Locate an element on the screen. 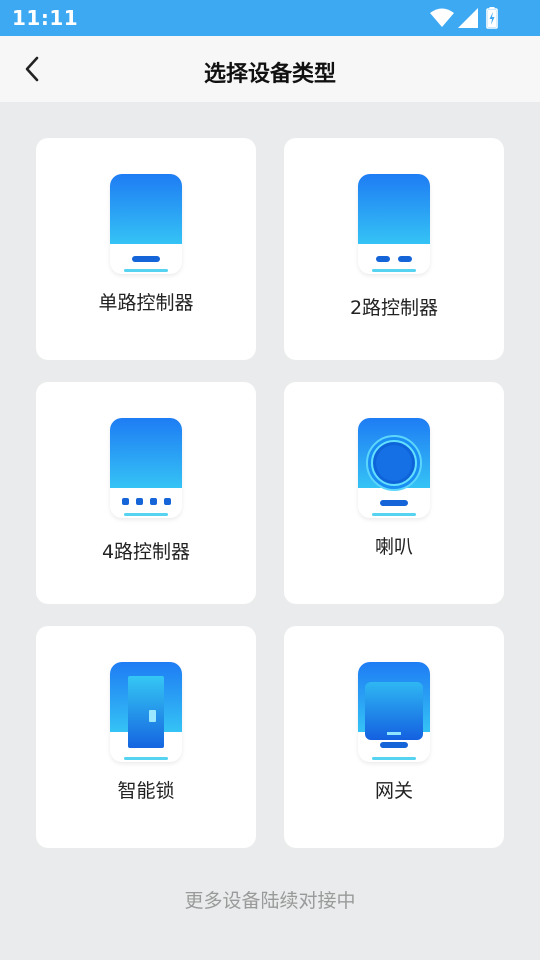  device-card-gateway: 网关 is located at coordinates (394, 737).